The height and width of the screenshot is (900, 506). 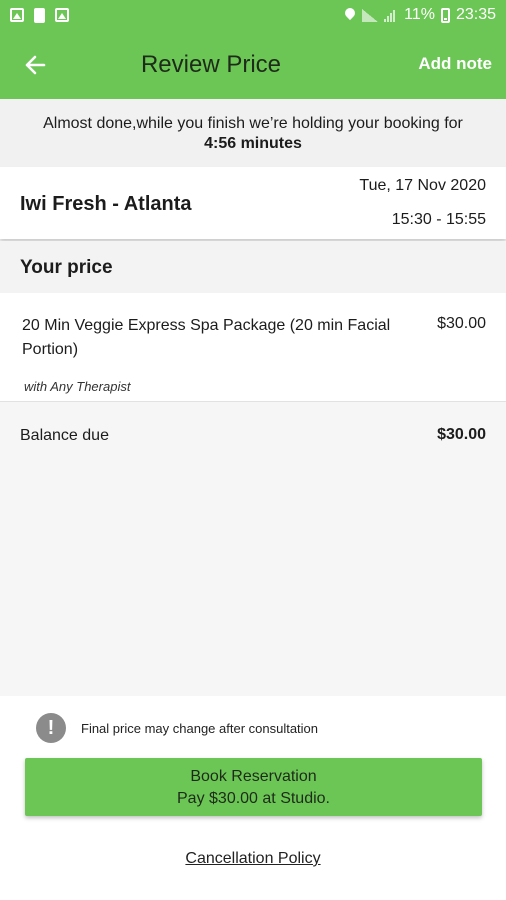 I want to click on gallery-icon, so click(x=62, y=15).